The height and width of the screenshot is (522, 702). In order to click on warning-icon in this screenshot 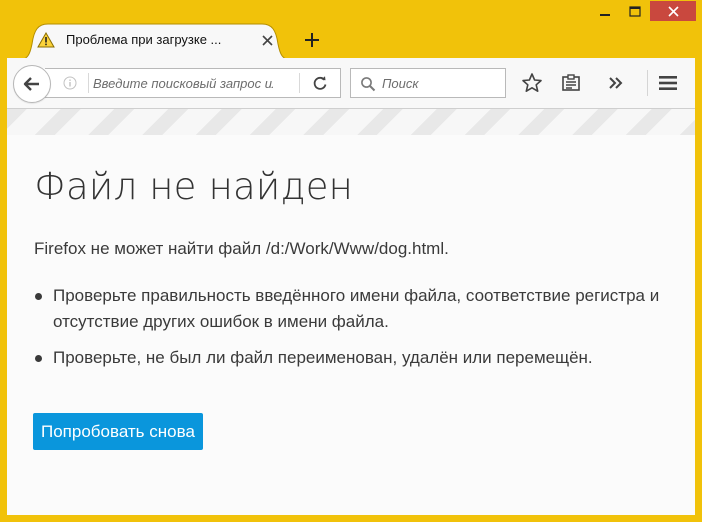, I will do `click(46, 40)`.